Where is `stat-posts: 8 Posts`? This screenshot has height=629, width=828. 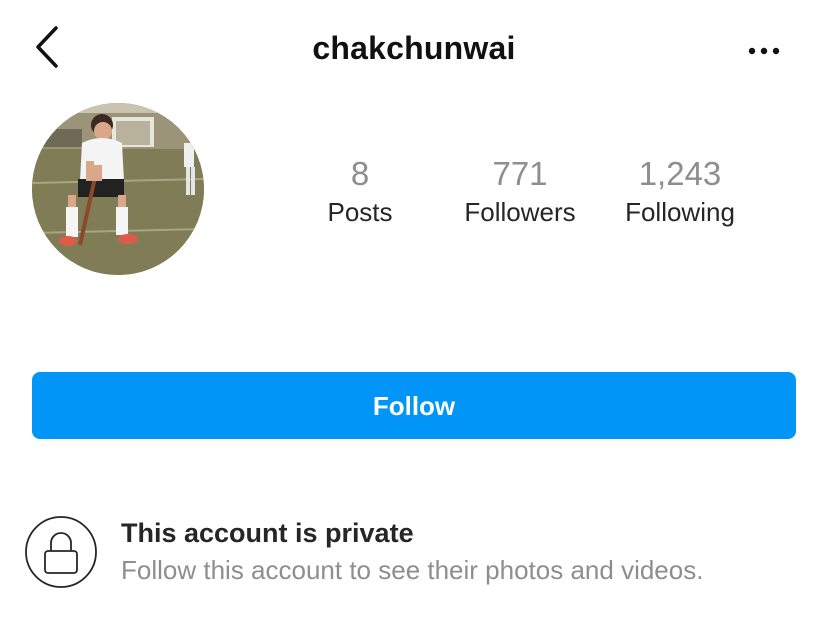
stat-posts: 8 Posts is located at coordinates (360, 192).